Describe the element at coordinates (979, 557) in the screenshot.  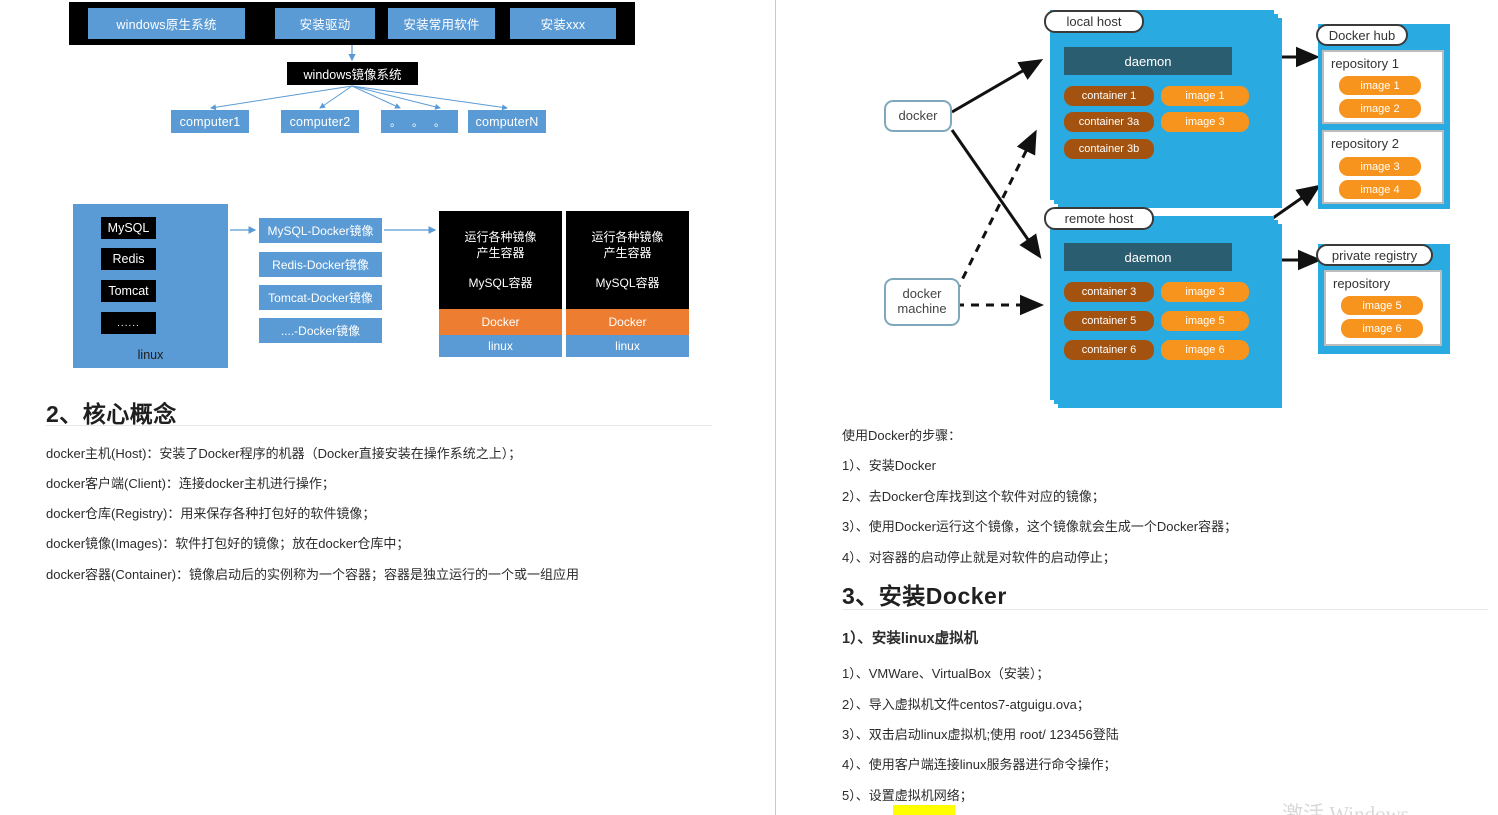
I see `step-4: 4）、对容器的启动停止就是对软件的启动停止；` at that location.